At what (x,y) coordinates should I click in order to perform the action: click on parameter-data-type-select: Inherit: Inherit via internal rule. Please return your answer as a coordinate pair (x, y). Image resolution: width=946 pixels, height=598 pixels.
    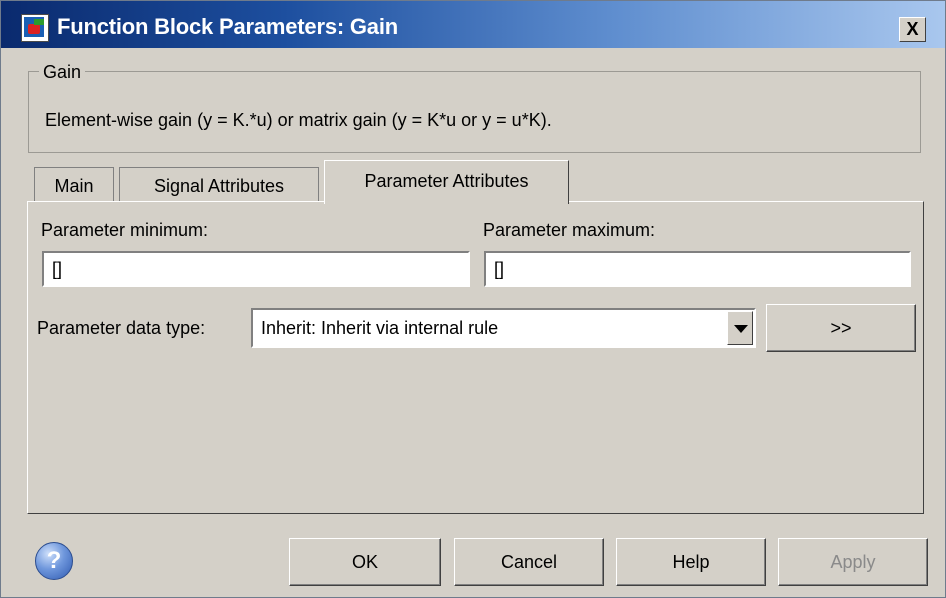
    Looking at the image, I should click on (503, 328).